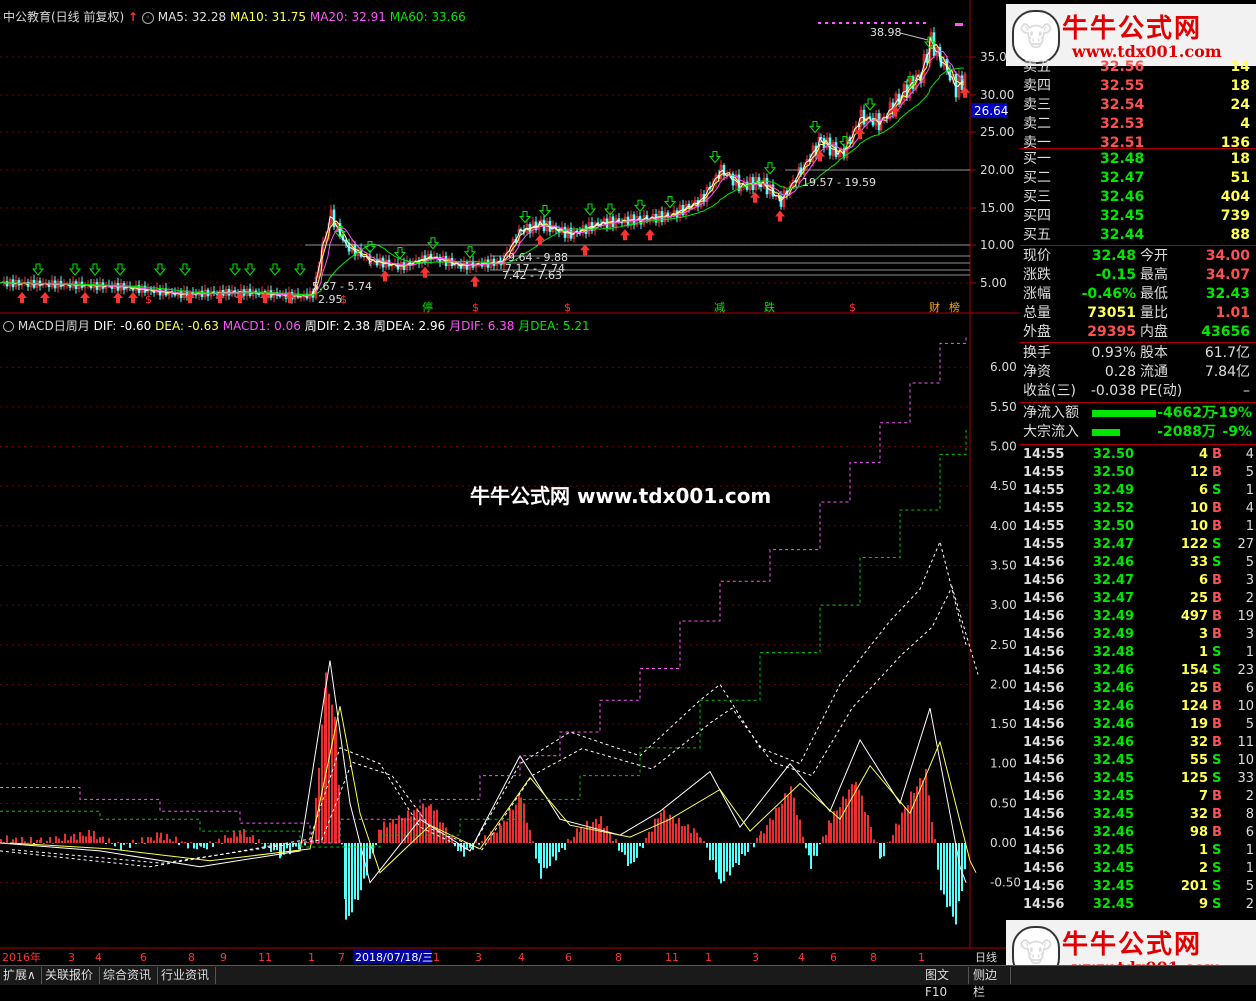  I want to click on range-annotation: 19.57 - 19.59, so click(839, 182).